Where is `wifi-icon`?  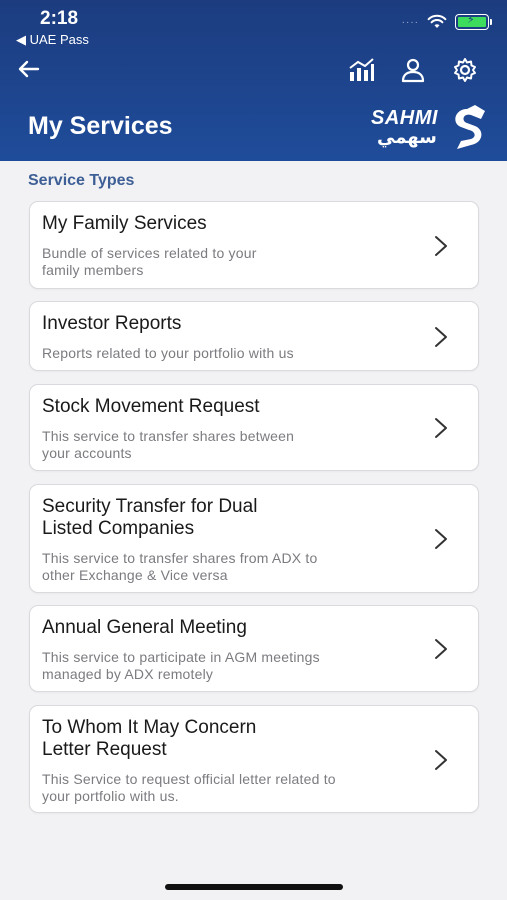 wifi-icon is located at coordinates (437, 21).